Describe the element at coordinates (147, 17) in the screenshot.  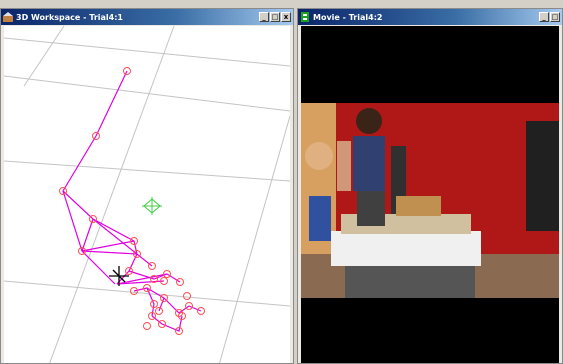
I see `workspace-titlebar: 3D Workspace - Trial4:1 _ □ x` at that location.